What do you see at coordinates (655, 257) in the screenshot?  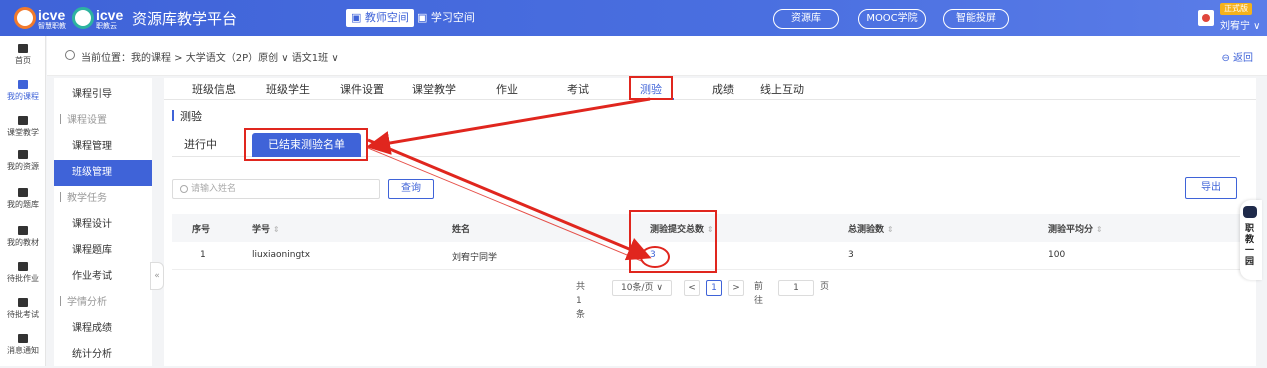 I see `annotation-circle-submission-count` at bounding box center [655, 257].